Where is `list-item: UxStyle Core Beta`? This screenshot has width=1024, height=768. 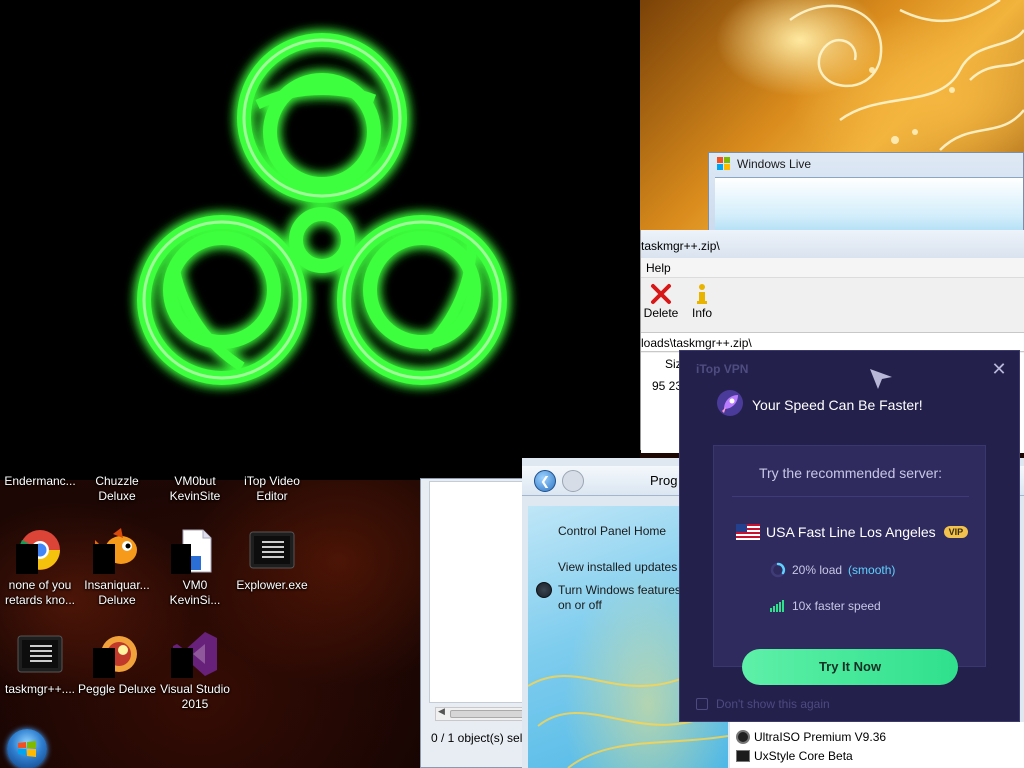 list-item: UxStyle Core Beta is located at coordinates (794, 756).